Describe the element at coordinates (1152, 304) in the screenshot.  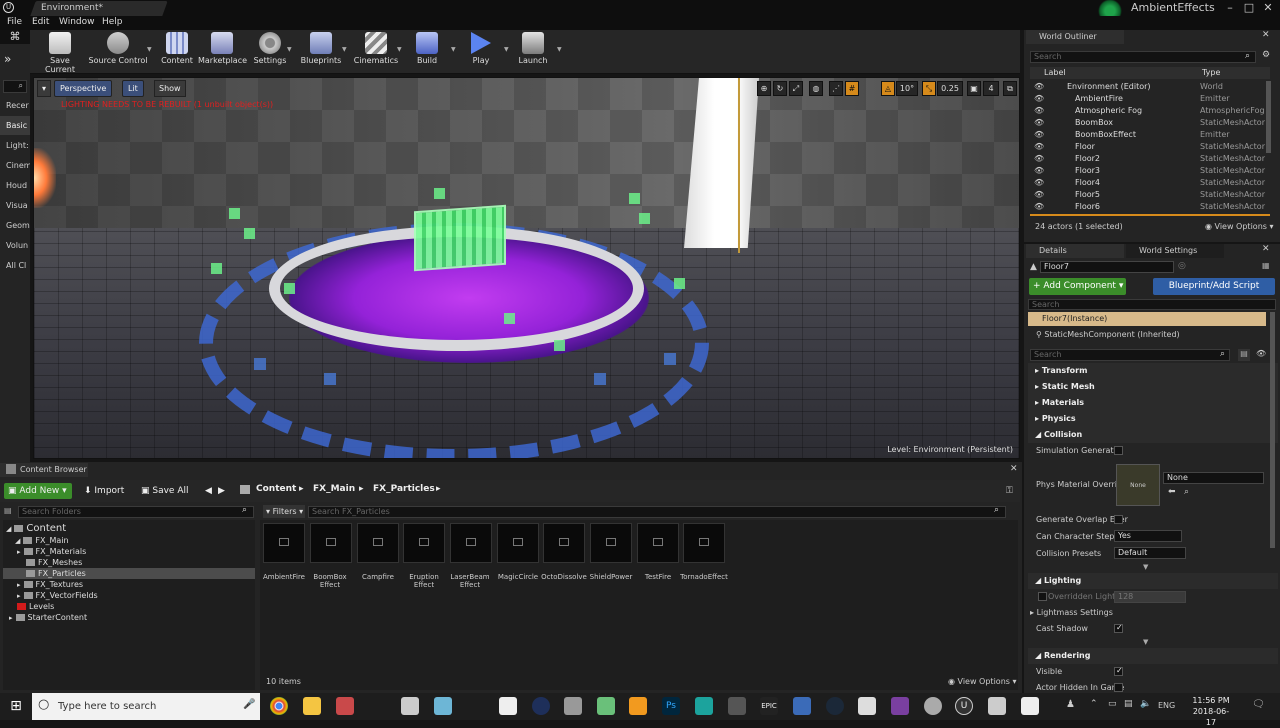
I see `components-search-input: Search` at that location.